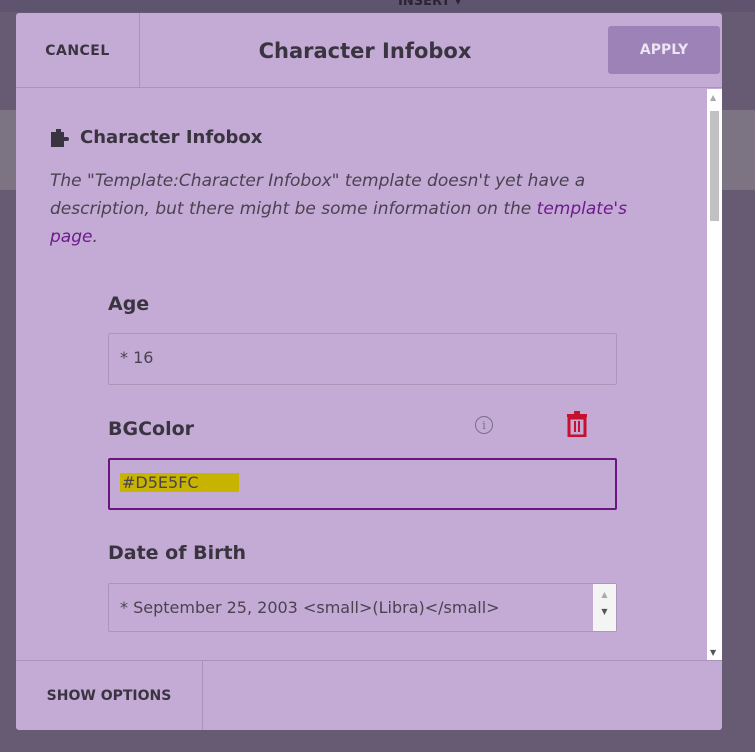 The image size is (755, 752). Describe the element at coordinates (177, 553) in the screenshot. I see `field-label-date-of-birth: Date of Birth` at that location.